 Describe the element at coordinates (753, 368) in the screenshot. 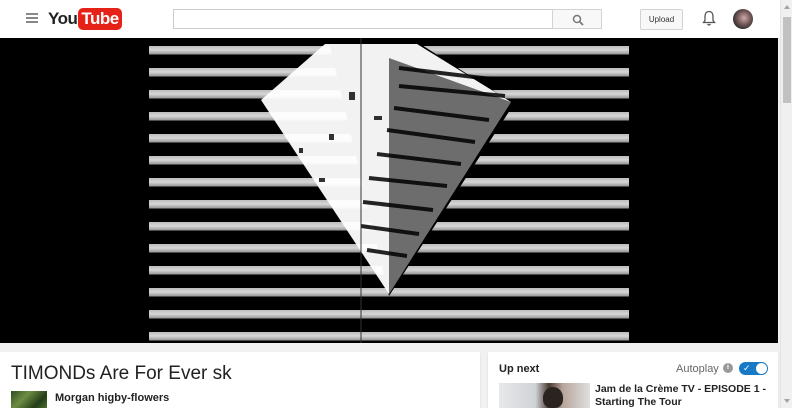

I see `autoplay-toggle: ✓` at that location.